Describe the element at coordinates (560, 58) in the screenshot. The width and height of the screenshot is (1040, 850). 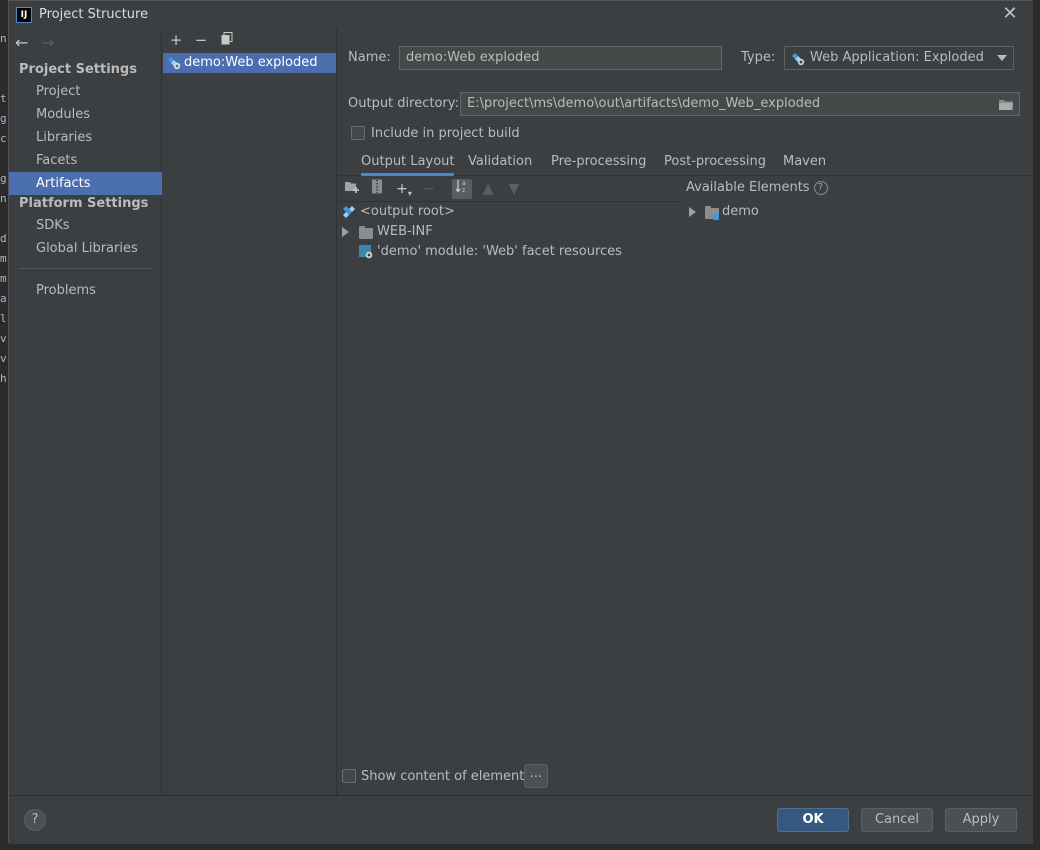
I see `name-field: demo:Web exploded` at that location.